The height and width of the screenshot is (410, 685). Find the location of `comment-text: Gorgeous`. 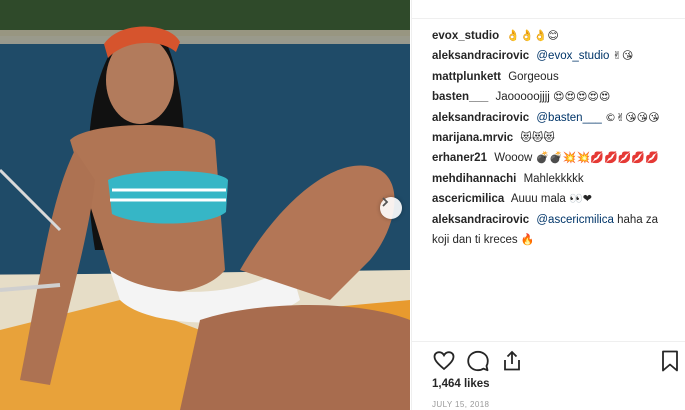

comment-text: Gorgeous is located at coordinates (533, 76).